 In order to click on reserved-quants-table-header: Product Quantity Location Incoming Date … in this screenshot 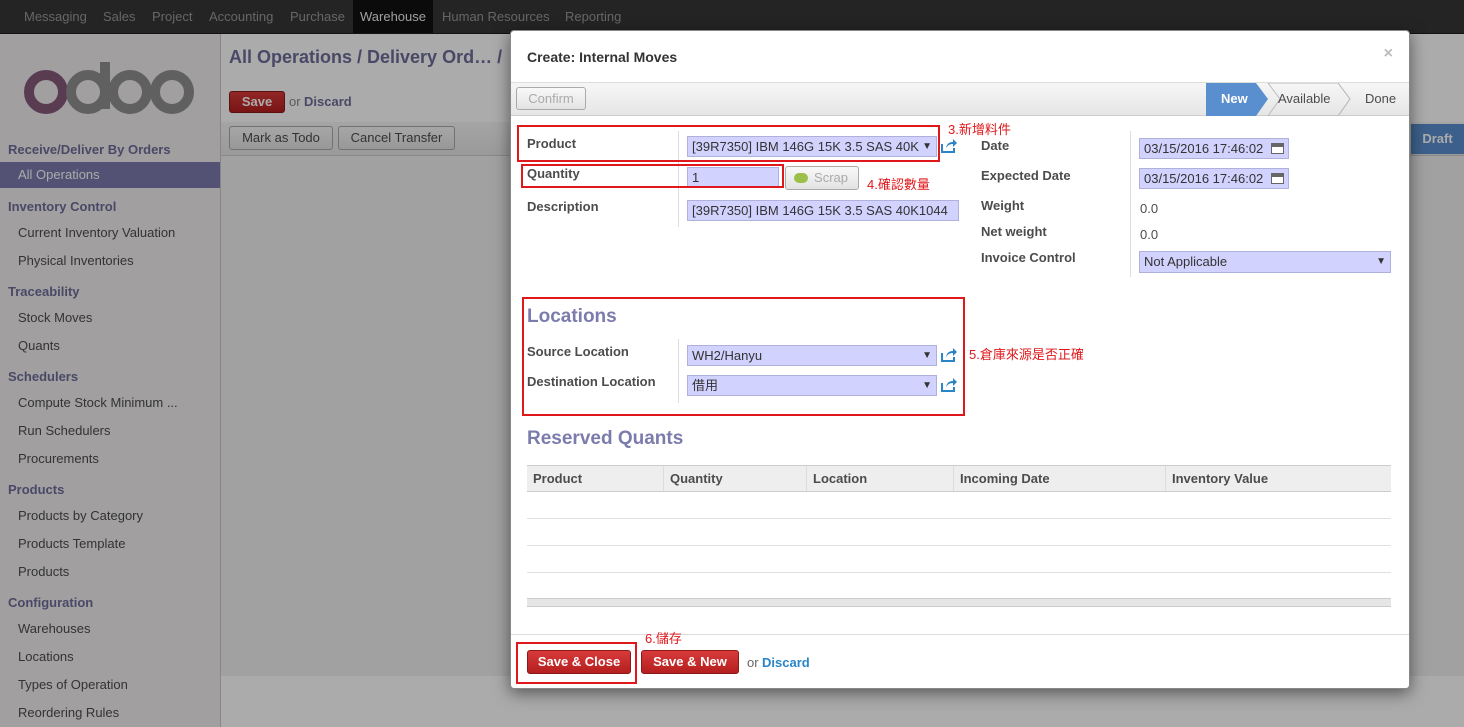, I will do `click(959, 478)`.